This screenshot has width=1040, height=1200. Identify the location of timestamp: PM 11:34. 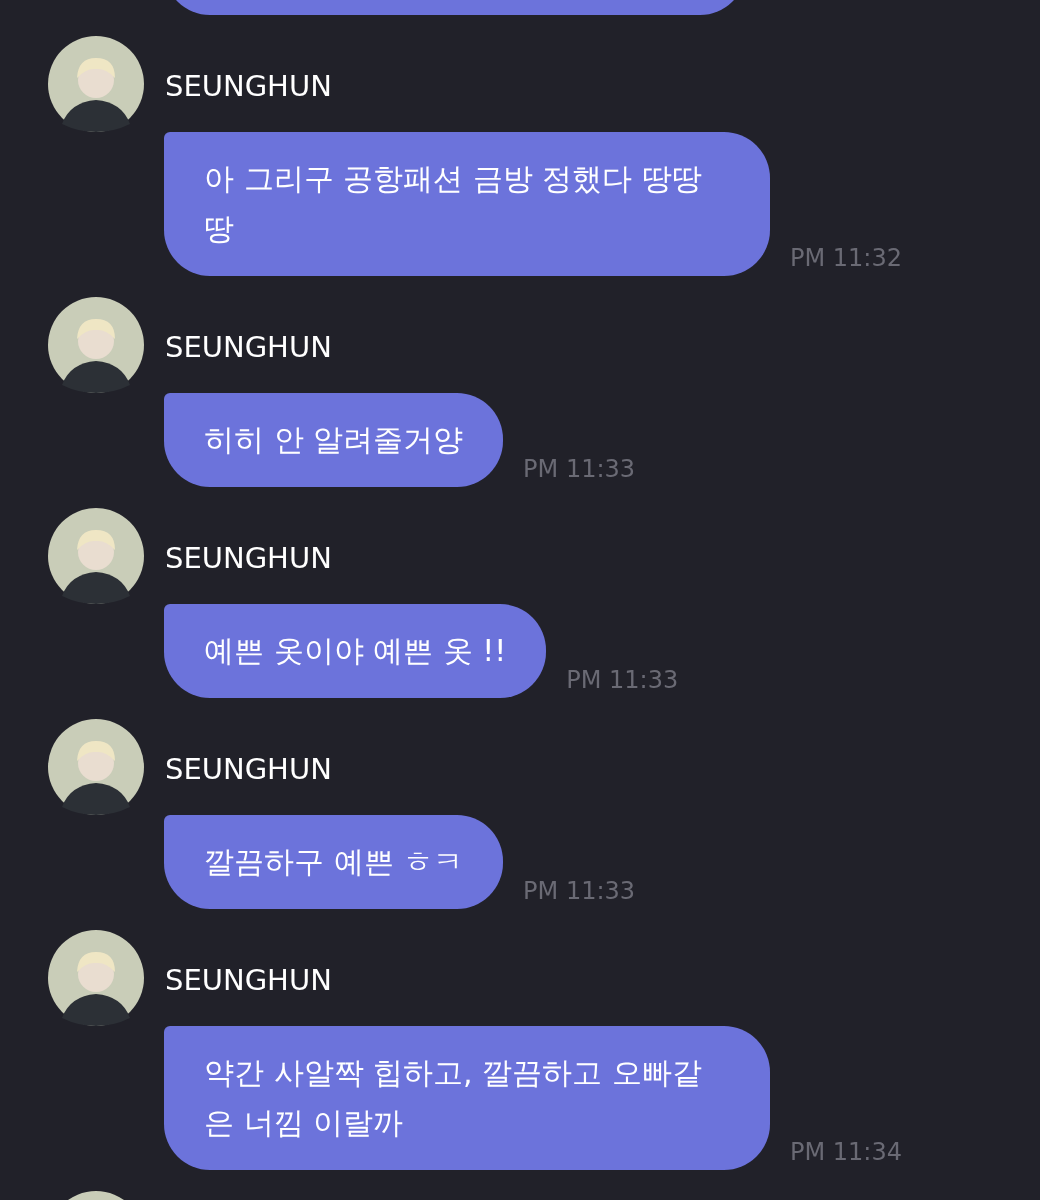
(846, 1152).